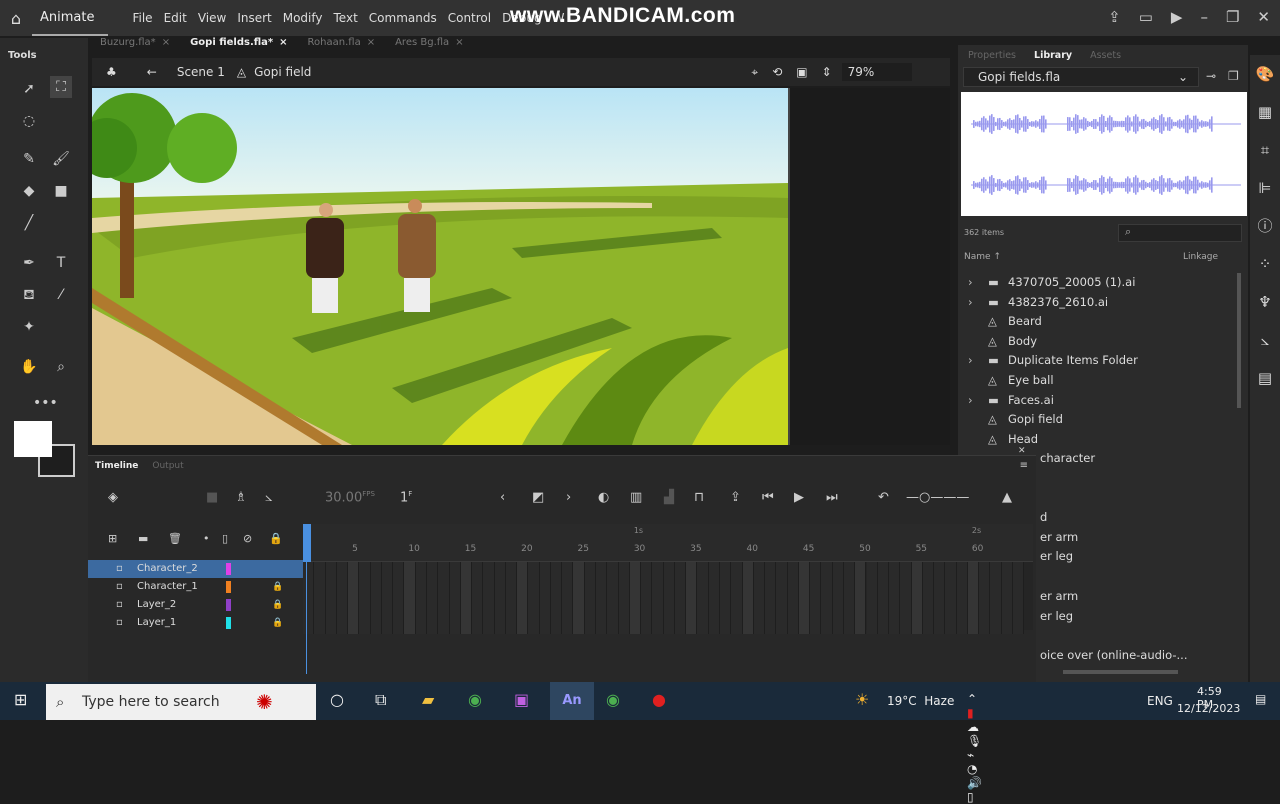 The image size is (1280, 804). I want to click on windows-start-icon: ⊞, so click(20, 699).